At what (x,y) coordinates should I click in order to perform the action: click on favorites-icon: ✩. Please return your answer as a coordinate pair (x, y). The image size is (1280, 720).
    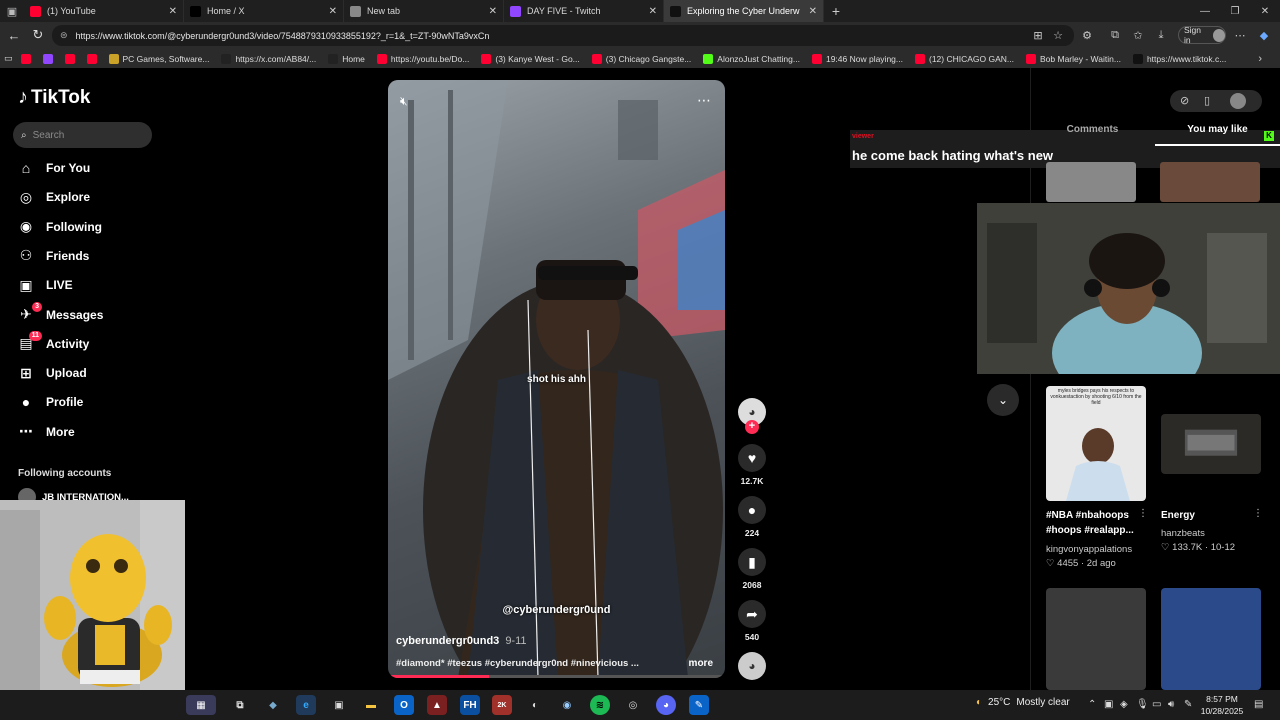
    Looking at the image, I should click on (1138, 35).